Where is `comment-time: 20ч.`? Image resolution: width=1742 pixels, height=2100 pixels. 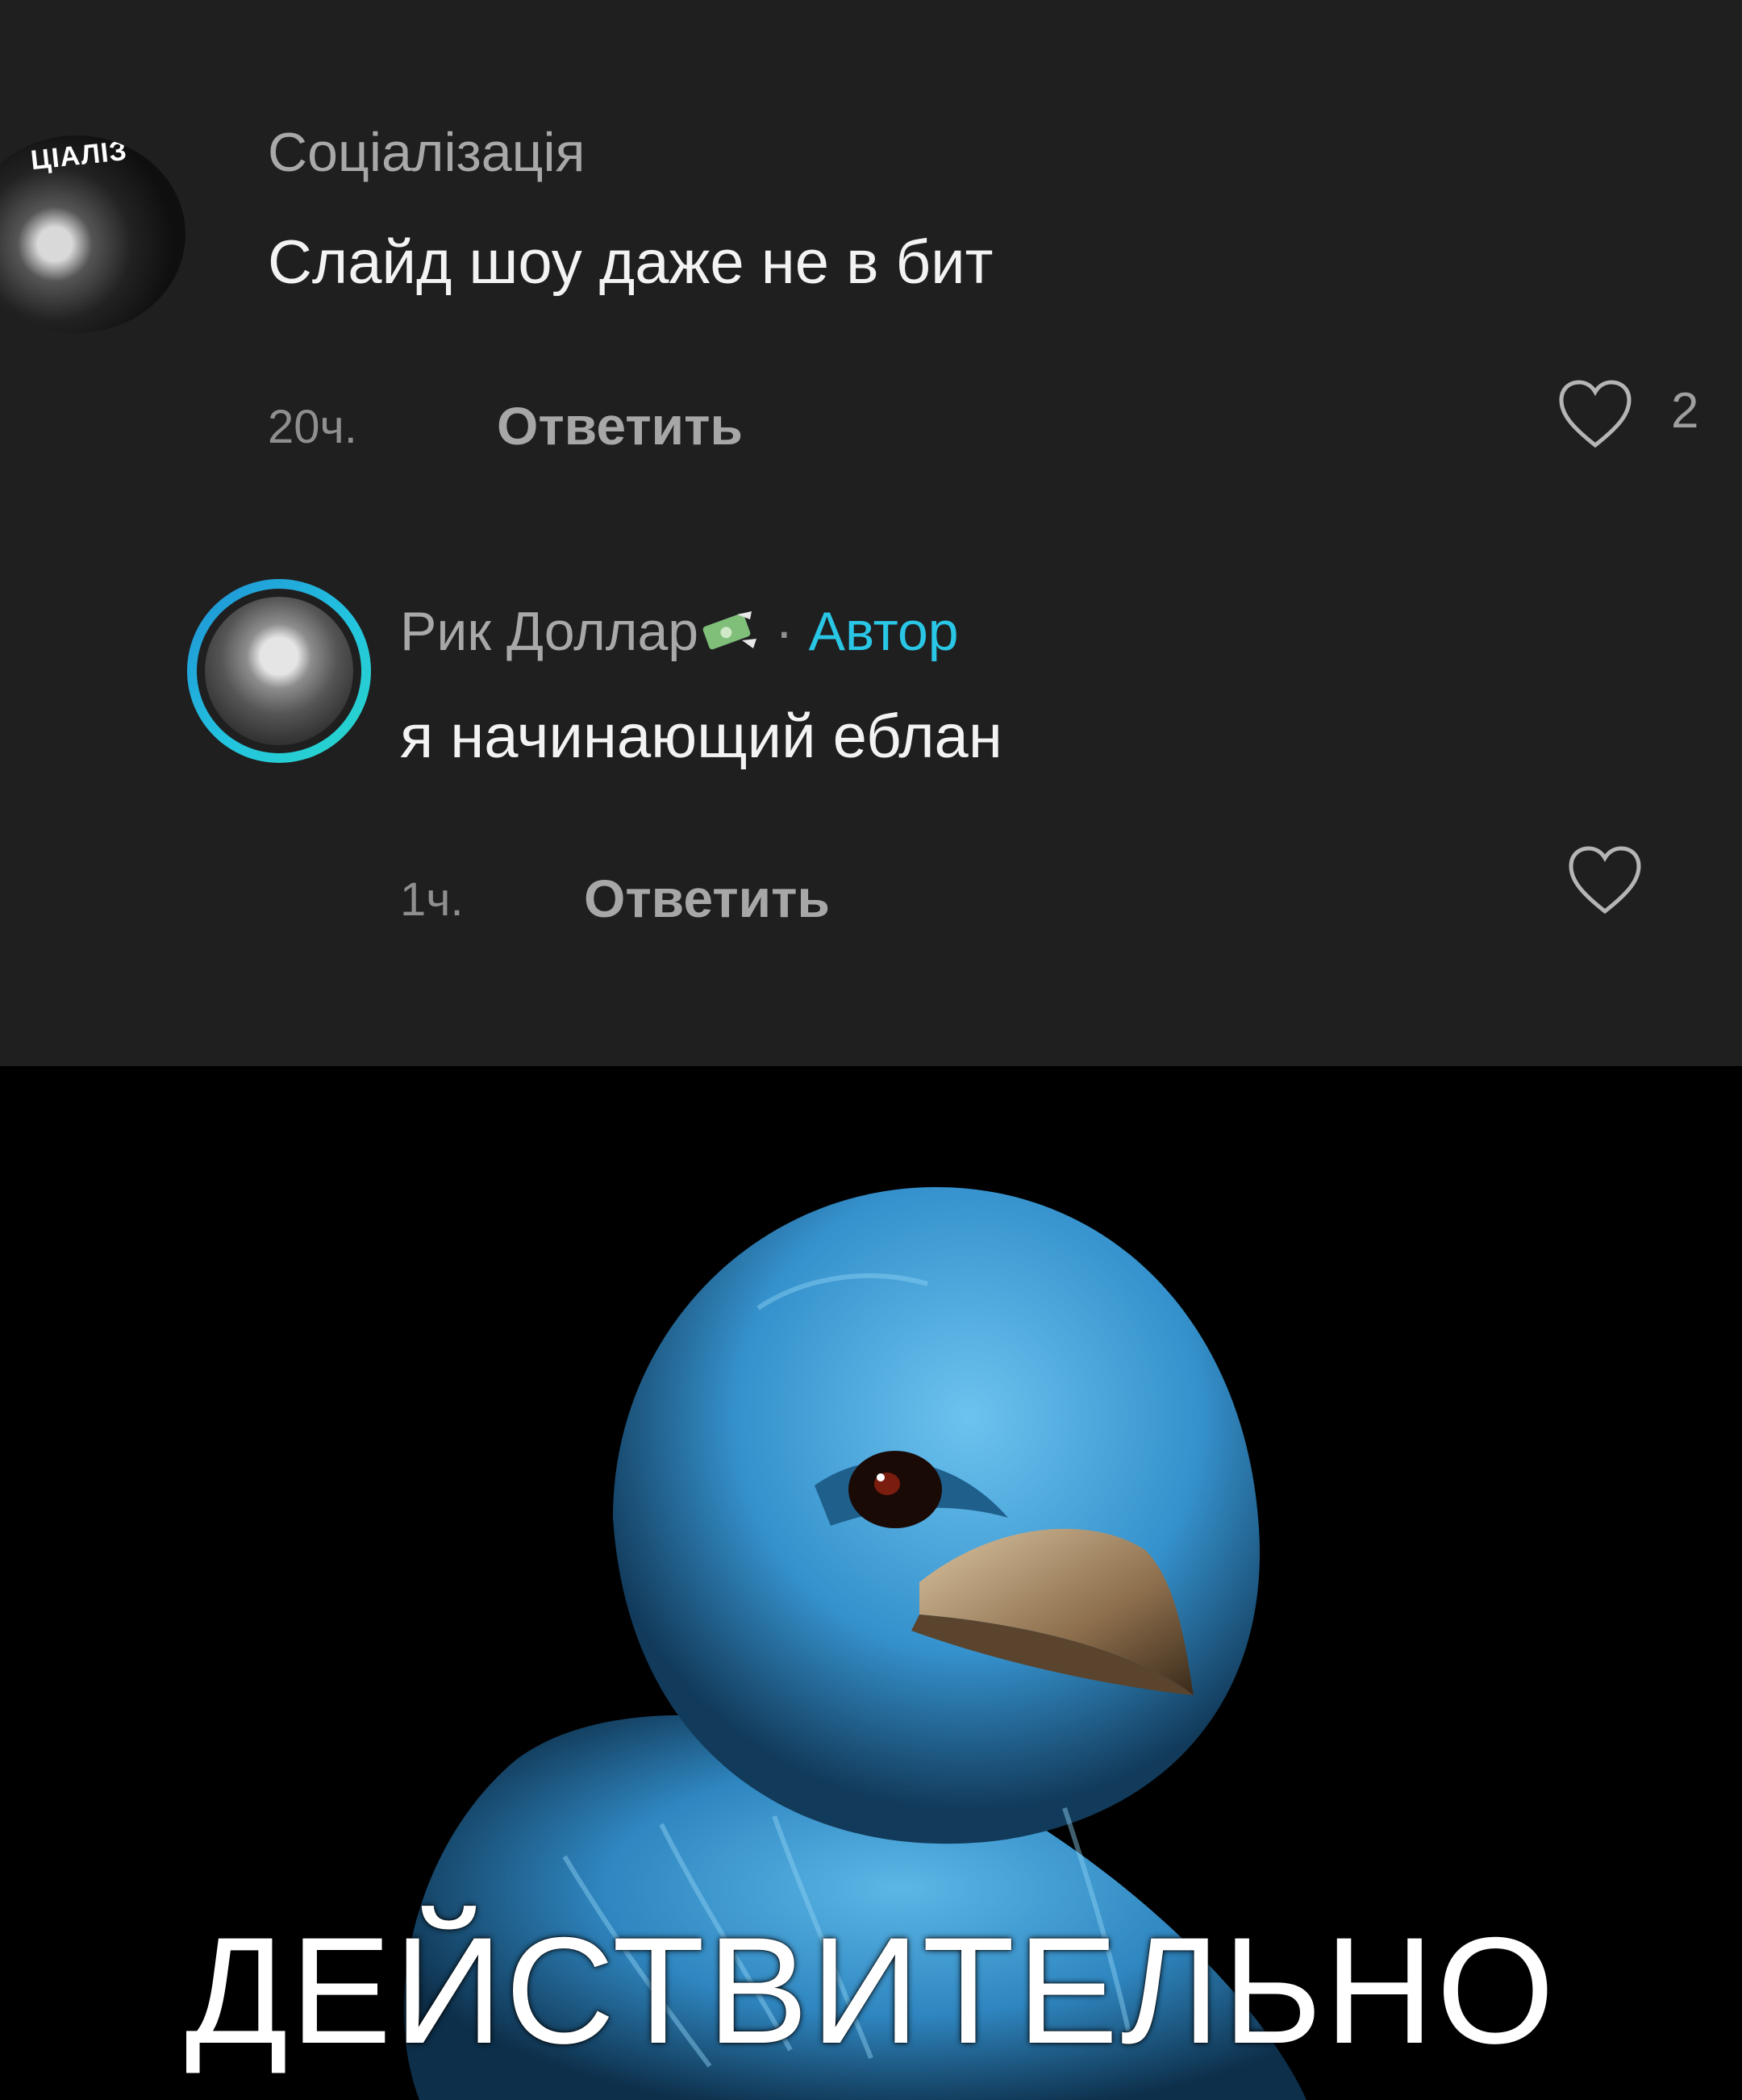 comment-time: 20ч. is located at coordinates (312, 427).